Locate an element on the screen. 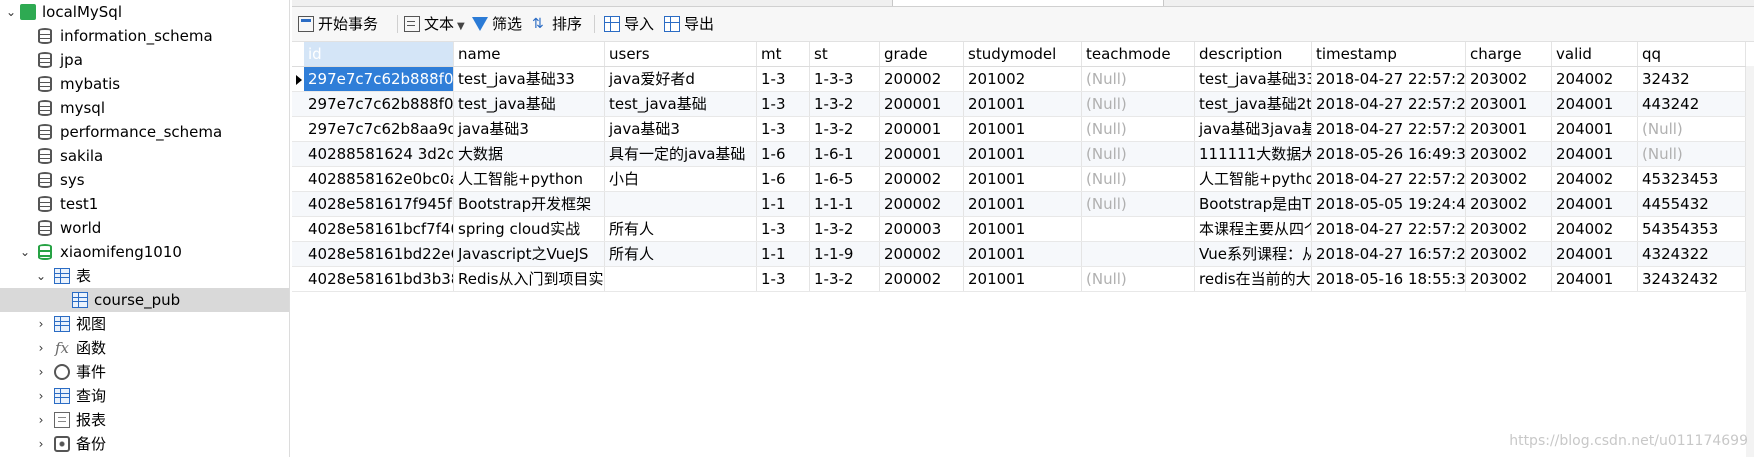  column-header-timestamp: timestamp is located at coordinates (1389, 54).